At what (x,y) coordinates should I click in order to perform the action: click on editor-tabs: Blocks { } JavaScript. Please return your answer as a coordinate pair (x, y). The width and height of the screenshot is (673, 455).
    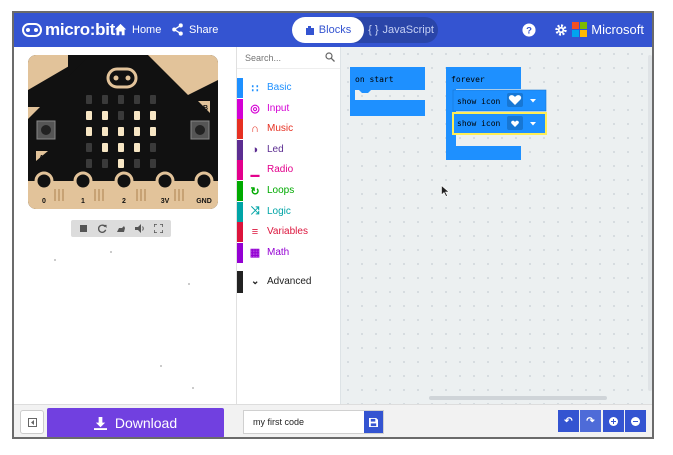
    Looking at the image, I should click on (365, 30).